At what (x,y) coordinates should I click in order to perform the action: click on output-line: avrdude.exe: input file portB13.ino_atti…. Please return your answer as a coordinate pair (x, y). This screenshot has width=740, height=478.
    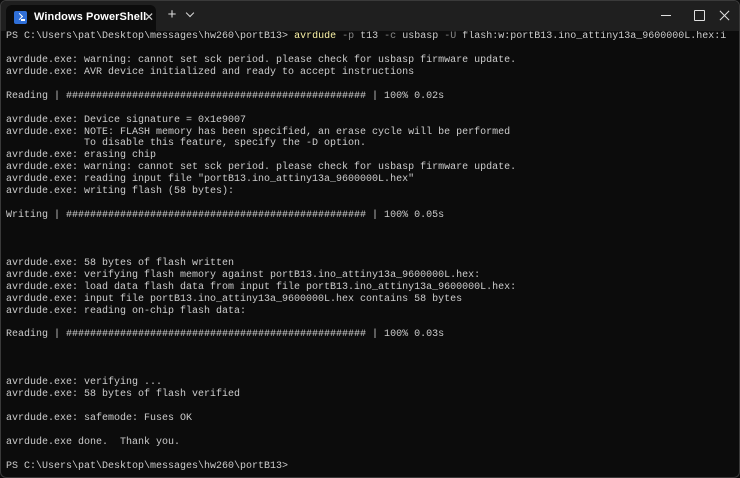
    Looking at the image, I should click on (234, 299).